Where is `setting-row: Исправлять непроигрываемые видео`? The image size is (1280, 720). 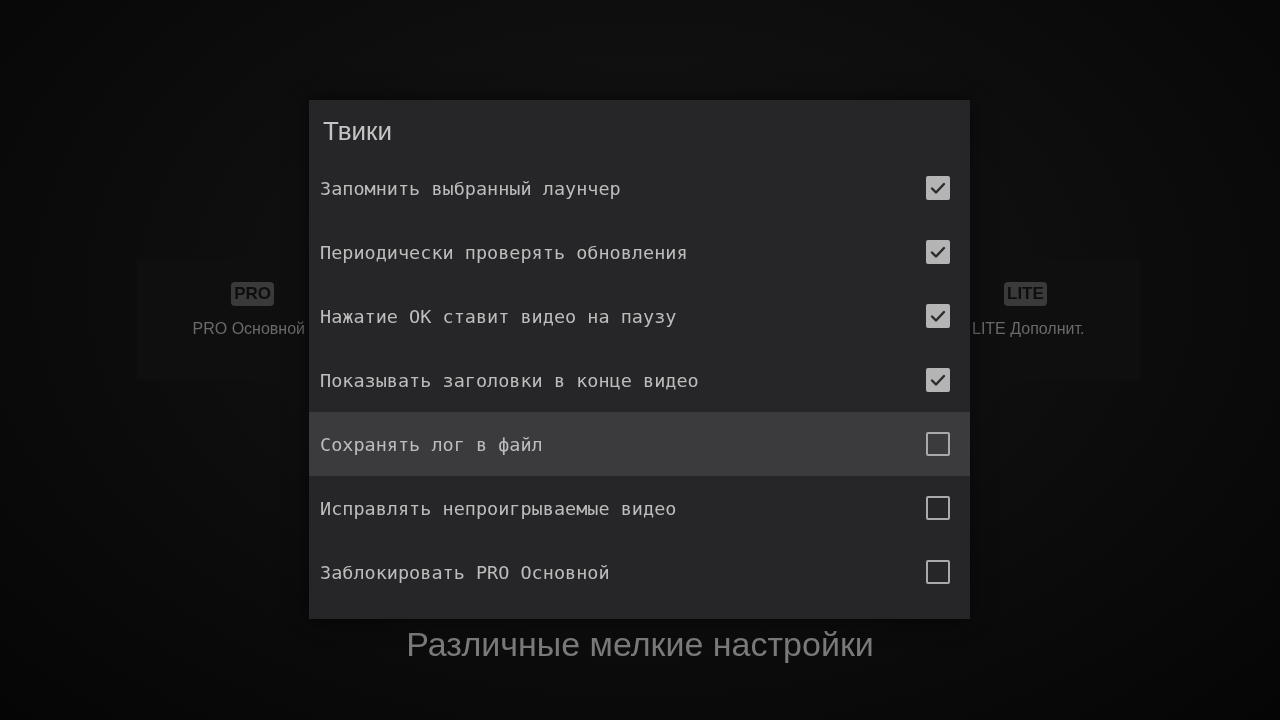
setting-row: Исправлять непроигрываемые видео is located at coordinates (639, 508).